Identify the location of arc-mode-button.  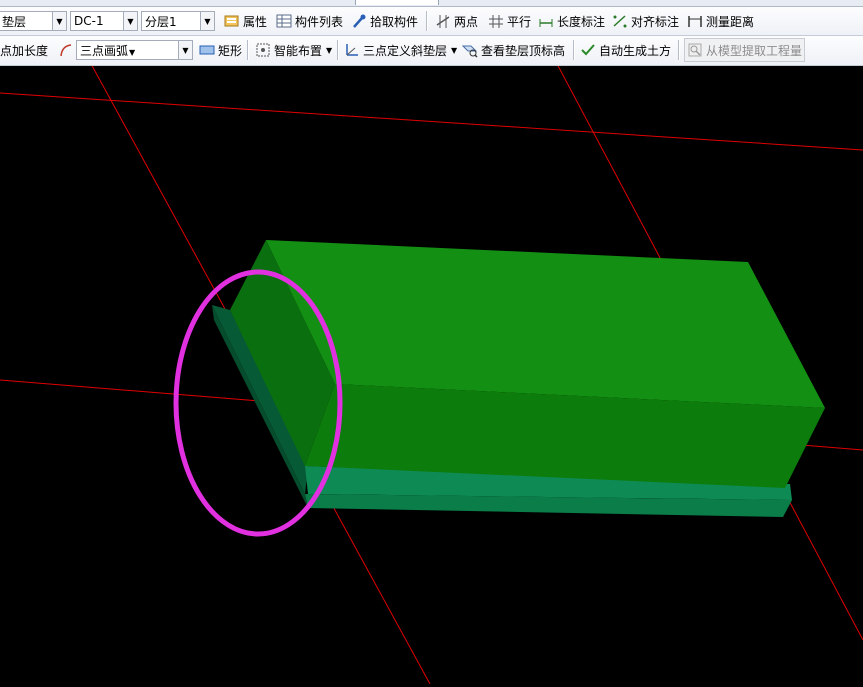
(66, 50).